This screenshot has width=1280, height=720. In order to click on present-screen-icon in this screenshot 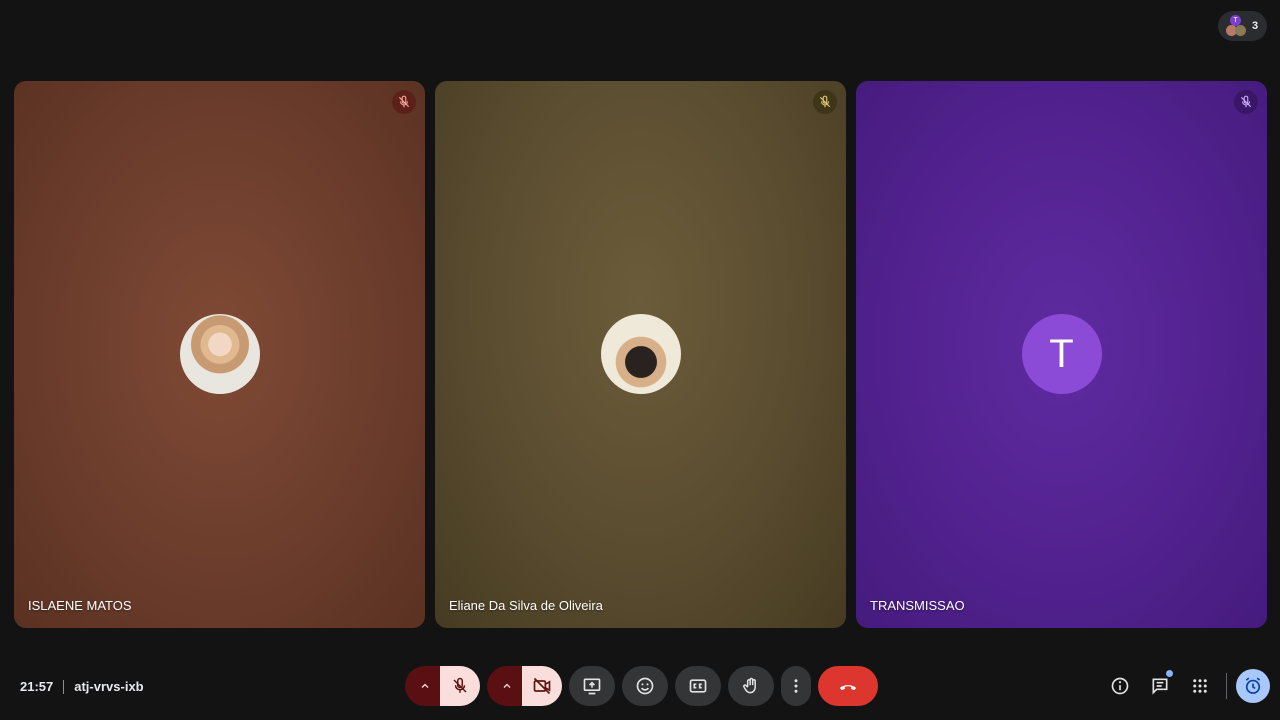, I will do `click(592, 686)`.